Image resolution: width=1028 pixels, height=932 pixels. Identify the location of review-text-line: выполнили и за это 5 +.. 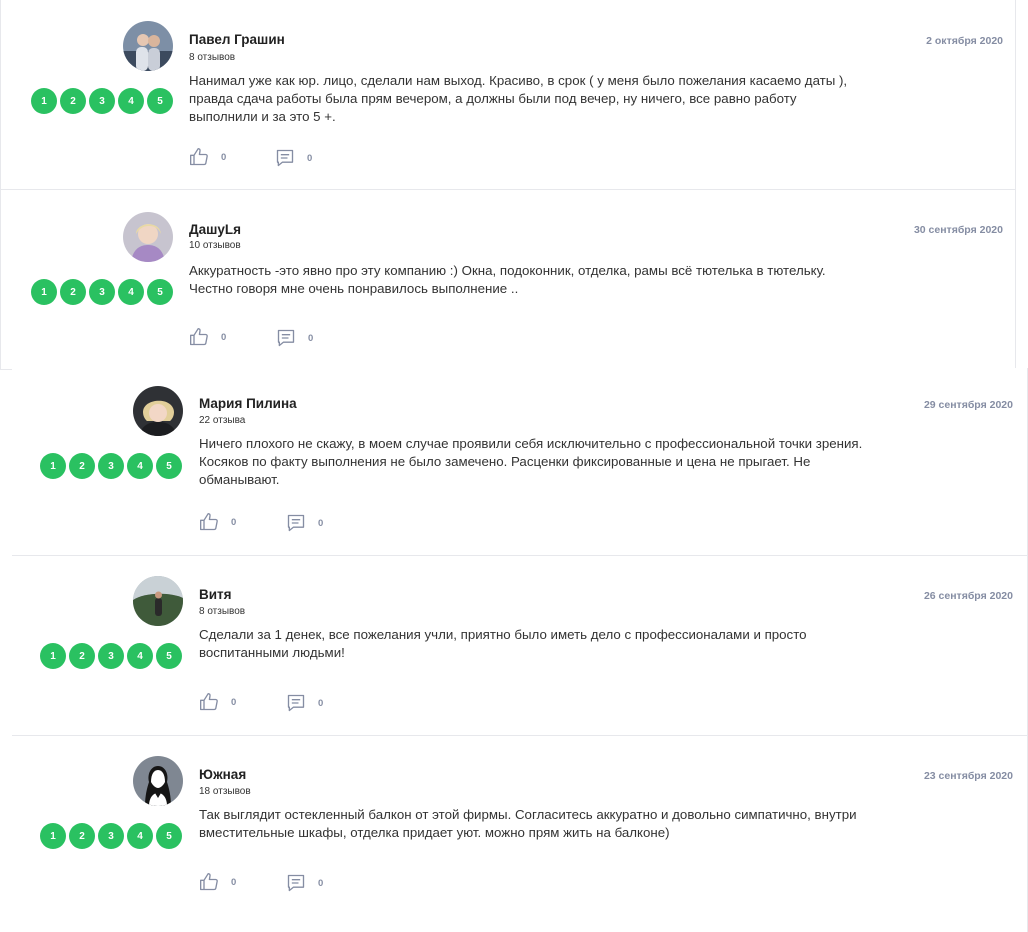
(262, 116).